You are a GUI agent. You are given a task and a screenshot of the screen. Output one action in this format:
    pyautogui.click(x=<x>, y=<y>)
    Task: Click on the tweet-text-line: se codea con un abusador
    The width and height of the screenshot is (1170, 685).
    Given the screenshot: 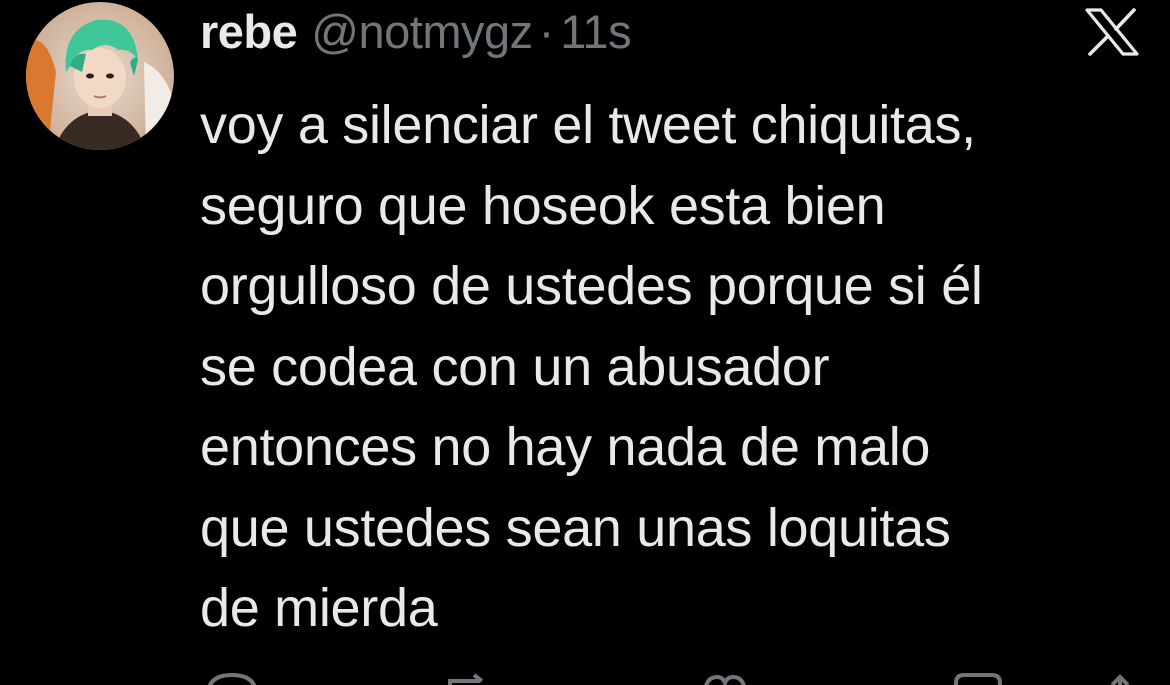 What is the action you would take?
    pyautogui.click(x=515, y=366)
    